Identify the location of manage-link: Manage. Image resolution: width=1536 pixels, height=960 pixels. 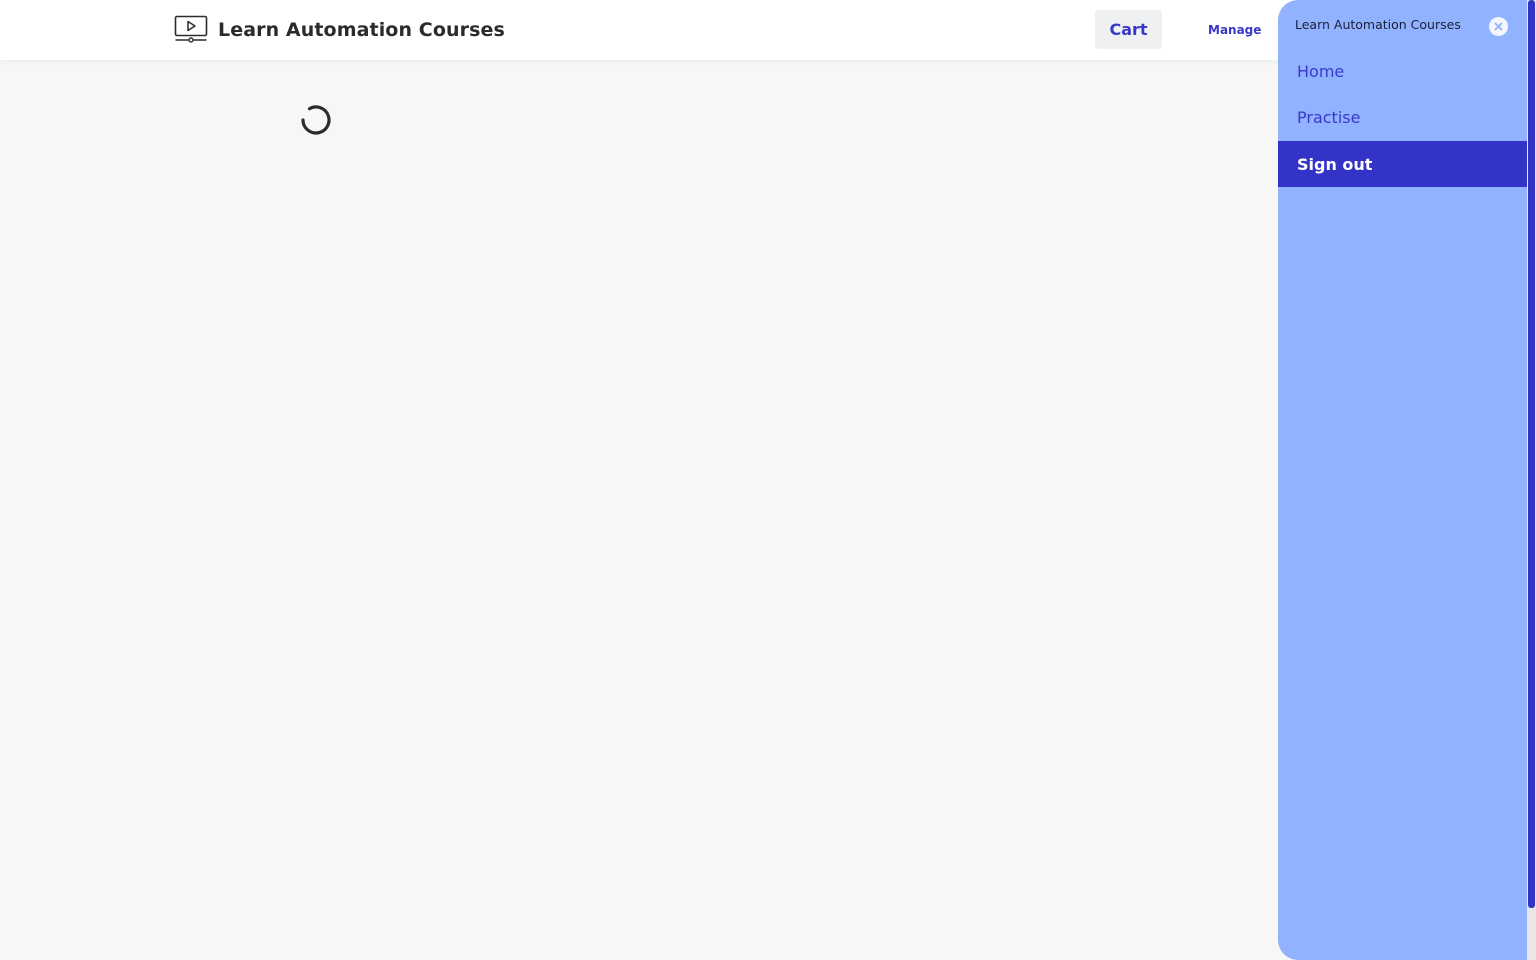
(1234, 30).